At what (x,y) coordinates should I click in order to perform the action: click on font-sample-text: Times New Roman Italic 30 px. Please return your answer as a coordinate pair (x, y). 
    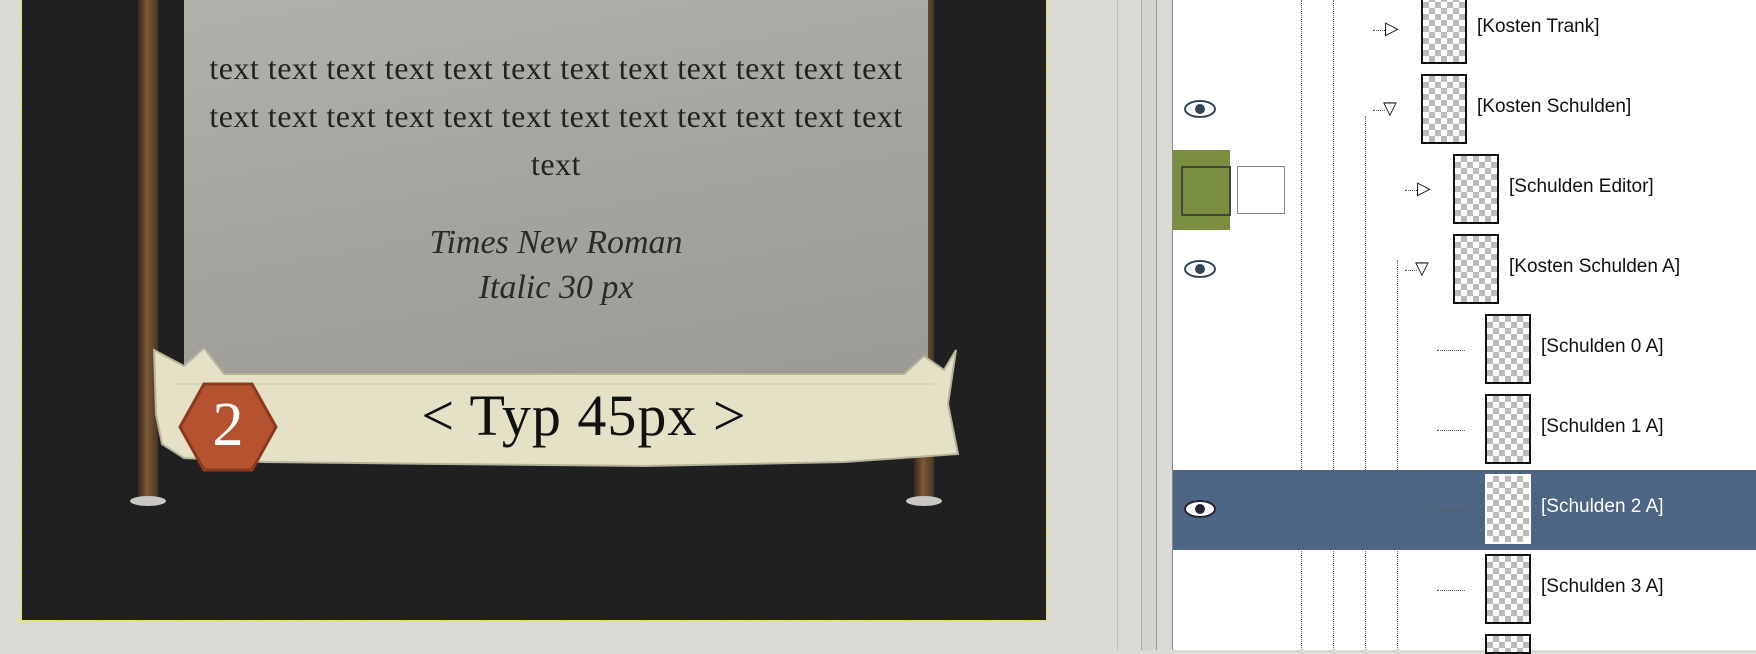
    Looking at the image, I should click on (556, 265).